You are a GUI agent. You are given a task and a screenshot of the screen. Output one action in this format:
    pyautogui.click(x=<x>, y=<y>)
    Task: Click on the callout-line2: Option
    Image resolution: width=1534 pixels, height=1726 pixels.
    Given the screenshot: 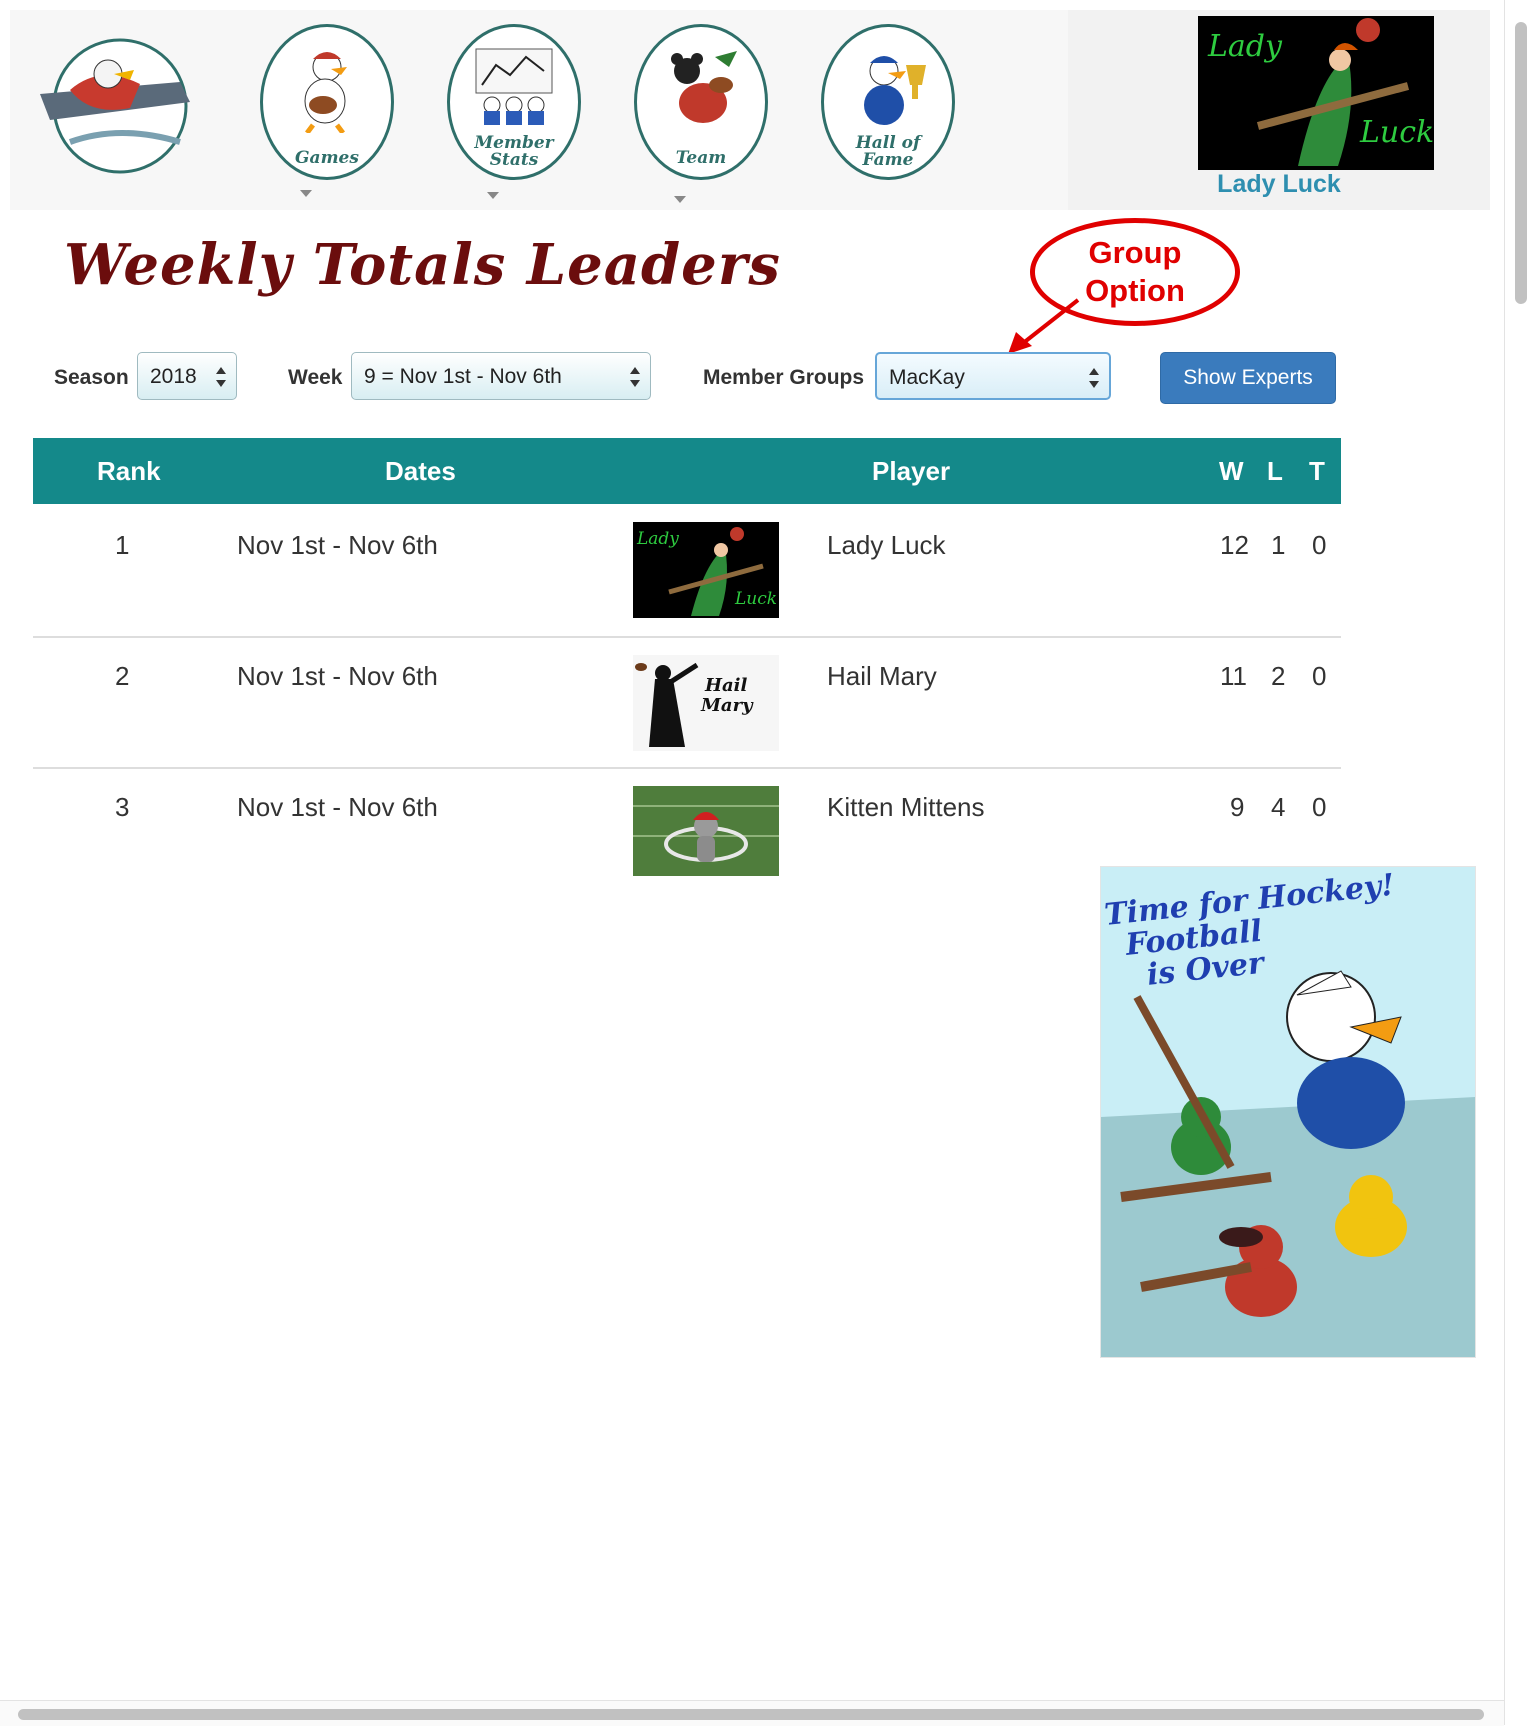 What is the action you would take?
    pyautogui.click(x=1135, y=290)
    